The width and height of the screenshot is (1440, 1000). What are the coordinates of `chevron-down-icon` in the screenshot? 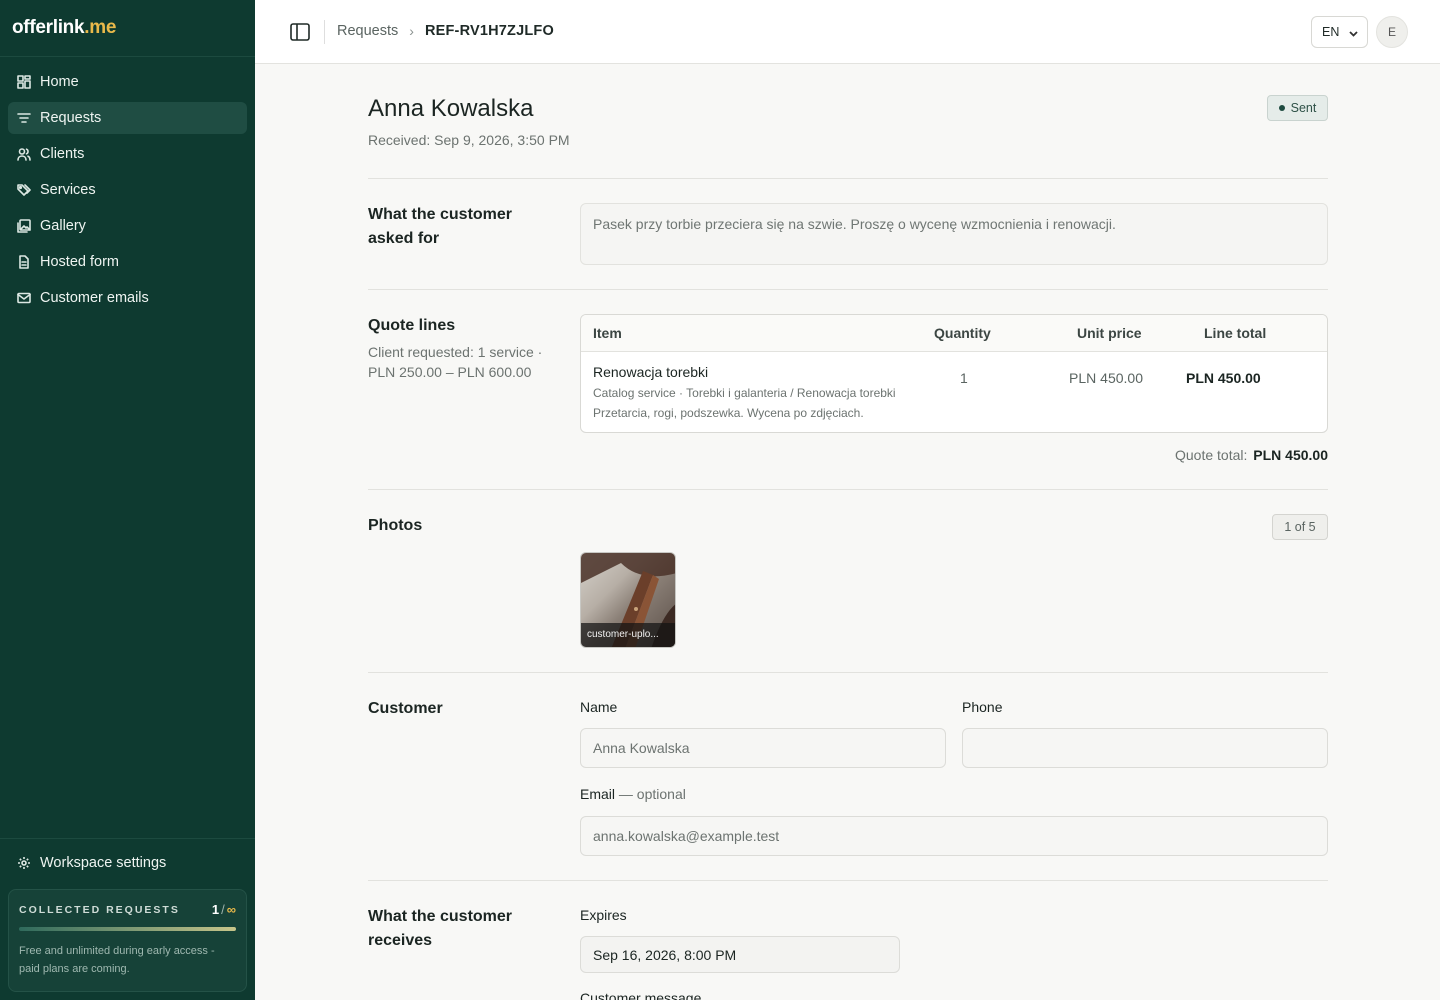 It's located at (1353, 32).